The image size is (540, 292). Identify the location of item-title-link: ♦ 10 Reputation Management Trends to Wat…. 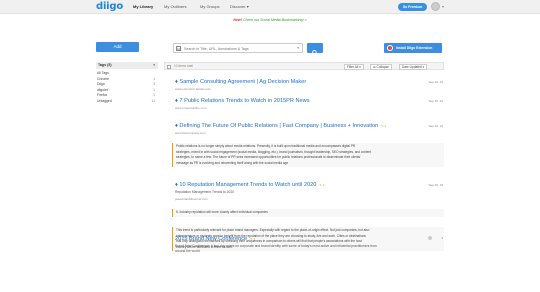
(249, 185).